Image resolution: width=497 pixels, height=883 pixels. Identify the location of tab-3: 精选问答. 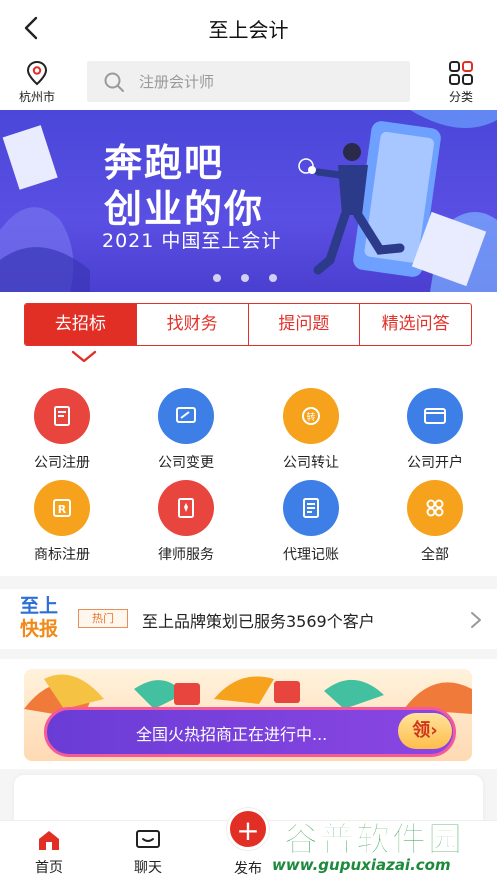
(415, 324).